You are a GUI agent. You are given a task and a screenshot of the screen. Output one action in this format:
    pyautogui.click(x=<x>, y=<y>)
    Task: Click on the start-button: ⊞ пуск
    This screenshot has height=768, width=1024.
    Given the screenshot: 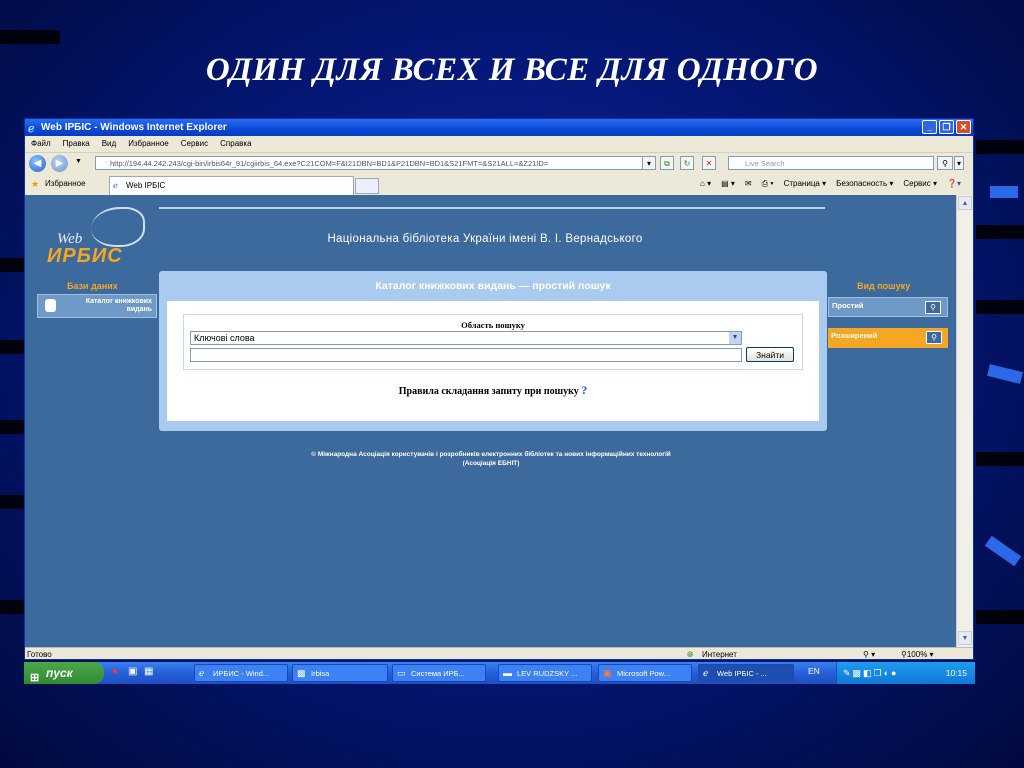 What is the action you would take?
    pyautogui.click(x=64, y=673)
    